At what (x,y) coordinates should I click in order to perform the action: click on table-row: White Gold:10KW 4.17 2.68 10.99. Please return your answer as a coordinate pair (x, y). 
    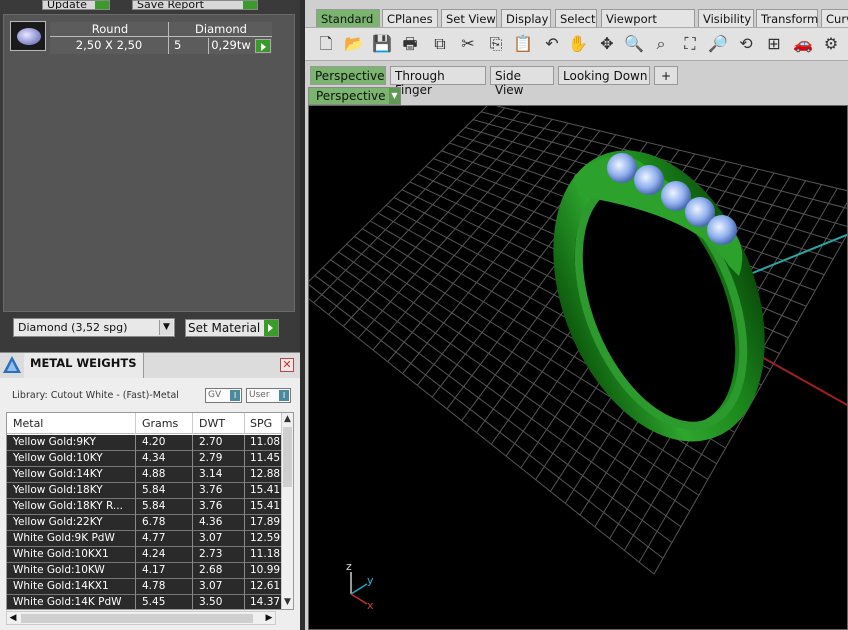
    Looking at the image, I should click on (145, 571).